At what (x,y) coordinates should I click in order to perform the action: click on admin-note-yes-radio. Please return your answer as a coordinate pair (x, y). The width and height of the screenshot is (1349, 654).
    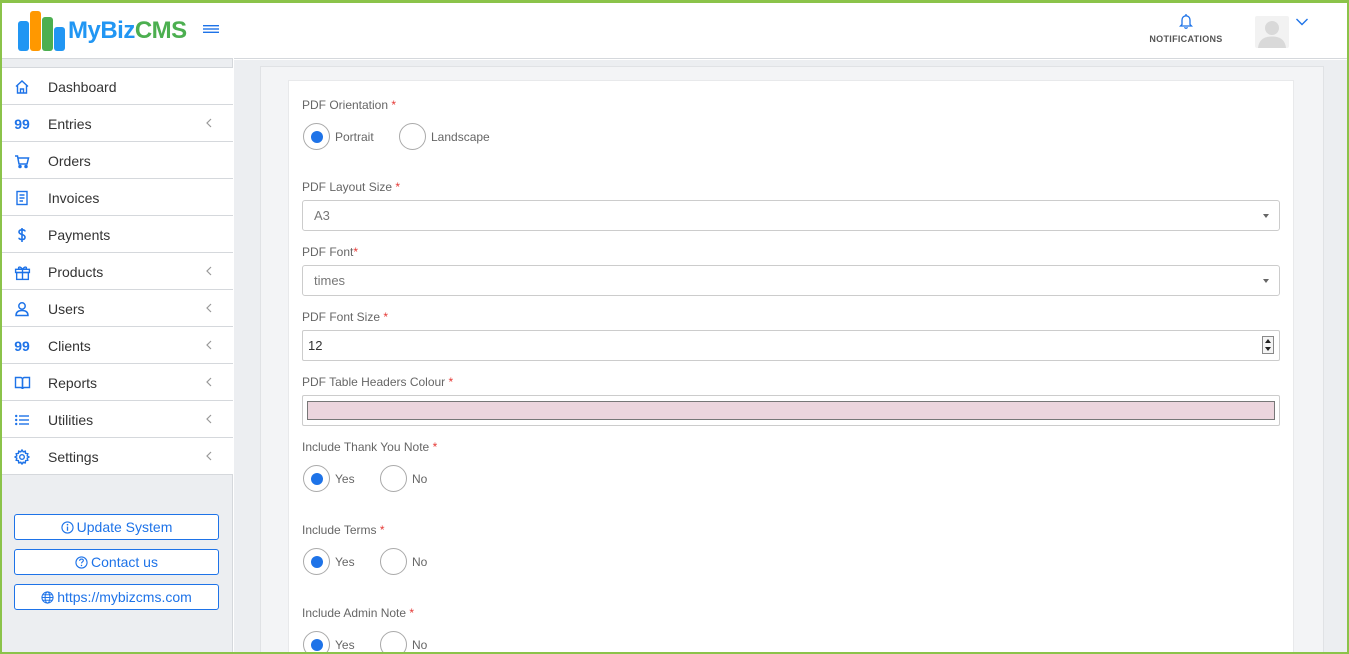
    Looking at the image, I should click on (316, 641).